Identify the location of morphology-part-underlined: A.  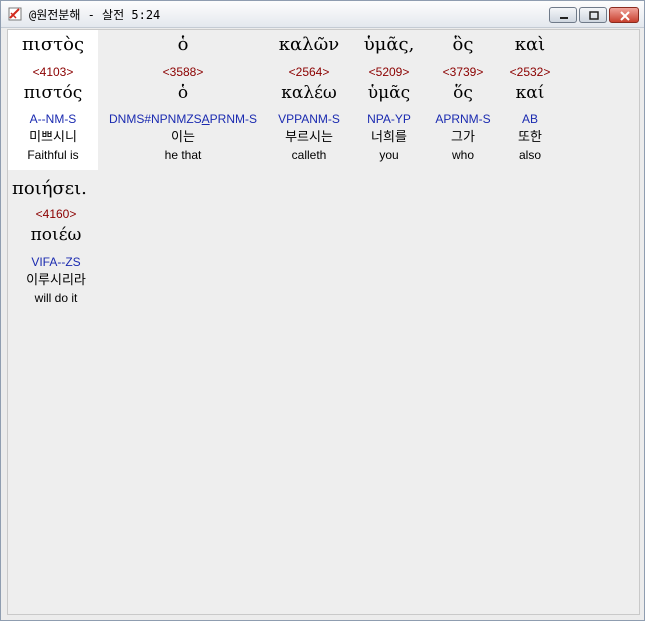
(205, 119).